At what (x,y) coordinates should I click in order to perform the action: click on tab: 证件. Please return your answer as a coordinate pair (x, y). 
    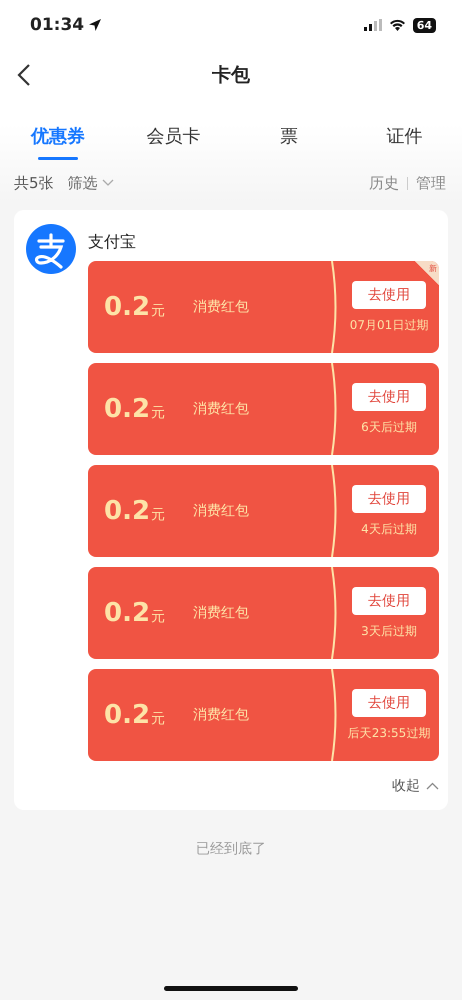
    Looking at the image, I should click on (404, 142).